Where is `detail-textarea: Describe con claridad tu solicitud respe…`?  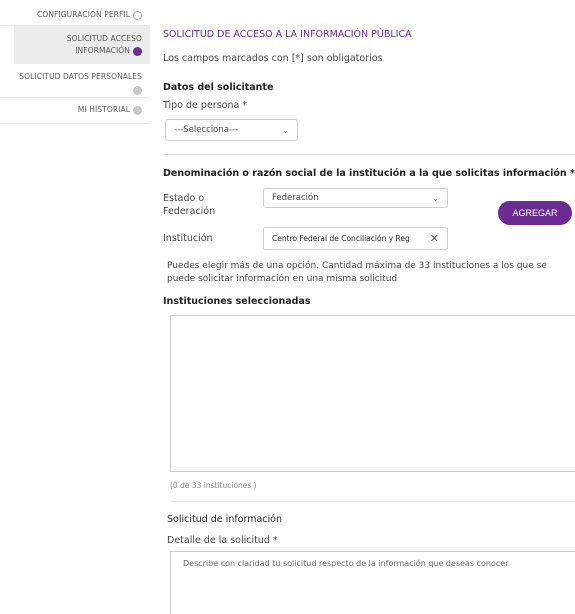
detail-textarea: Describe con claridad tu solicitud respe… is located at coordinates (372, 582).